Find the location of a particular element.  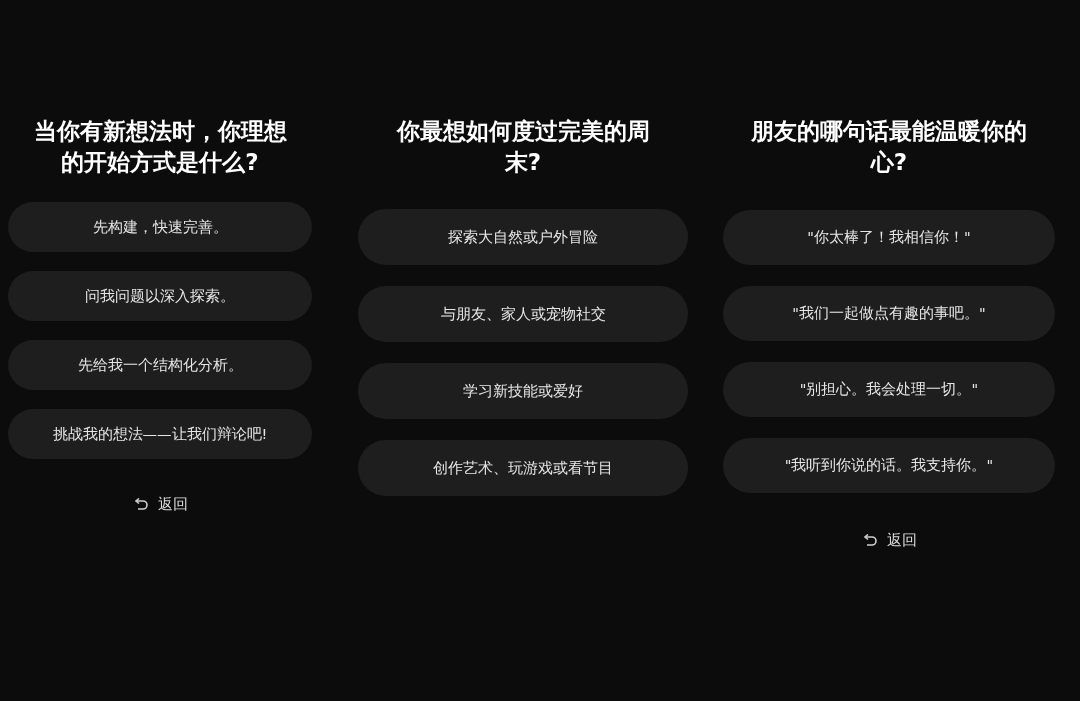

answer-option: 先给我一个结构化分析。 is located at coordinates (160, 365).